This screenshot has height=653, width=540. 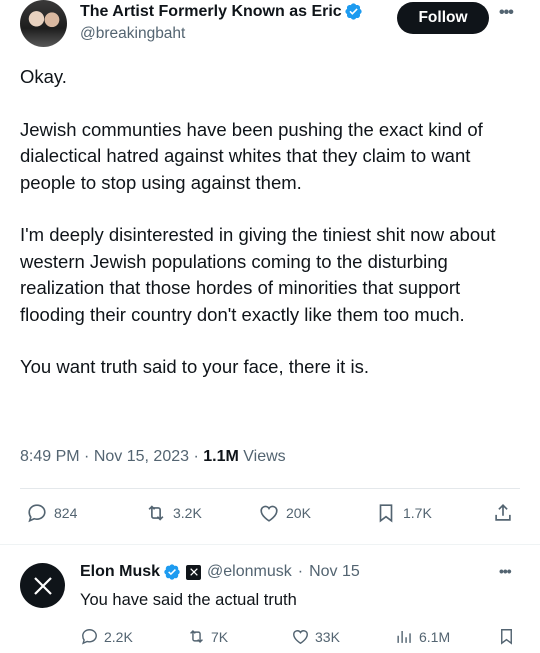 I want to click on reply-bookmark-button, so click(x=506, y=636).